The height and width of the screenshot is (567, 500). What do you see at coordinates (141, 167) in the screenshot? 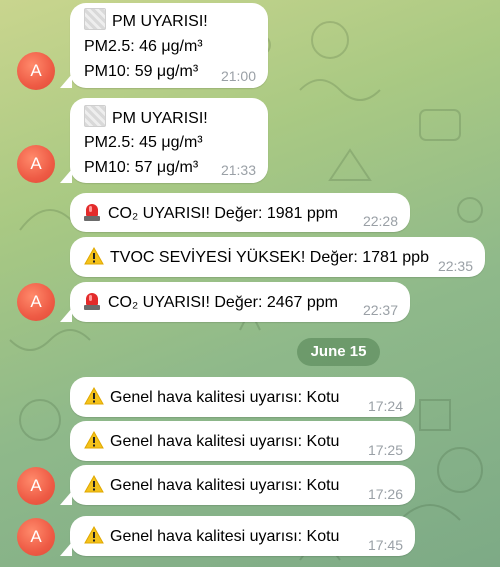
I see `message-text: PM10: 57 μg/m³` at bounding box center [141, 167].